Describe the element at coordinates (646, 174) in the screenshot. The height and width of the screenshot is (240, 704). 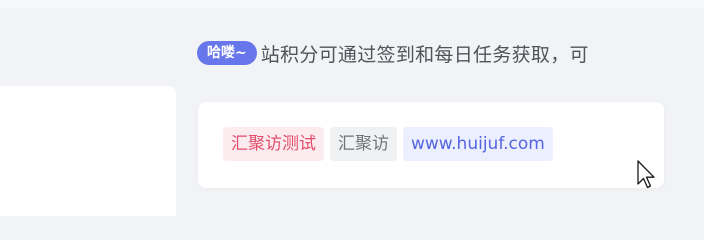
I see `arrow-cursor-icon` at that location.